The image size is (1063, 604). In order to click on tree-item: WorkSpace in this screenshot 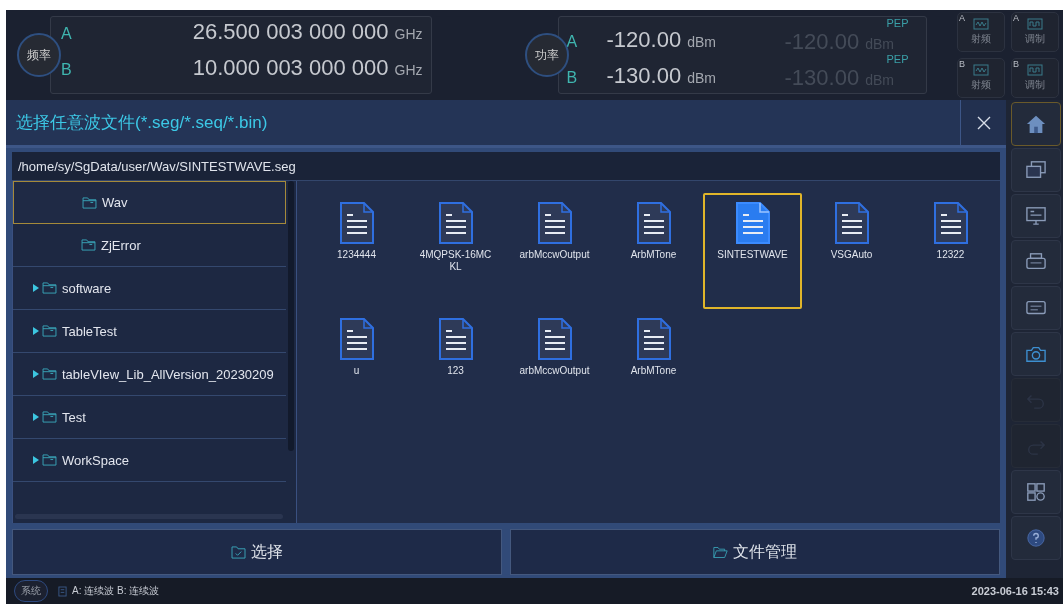, I will do `click(149, 460)`.